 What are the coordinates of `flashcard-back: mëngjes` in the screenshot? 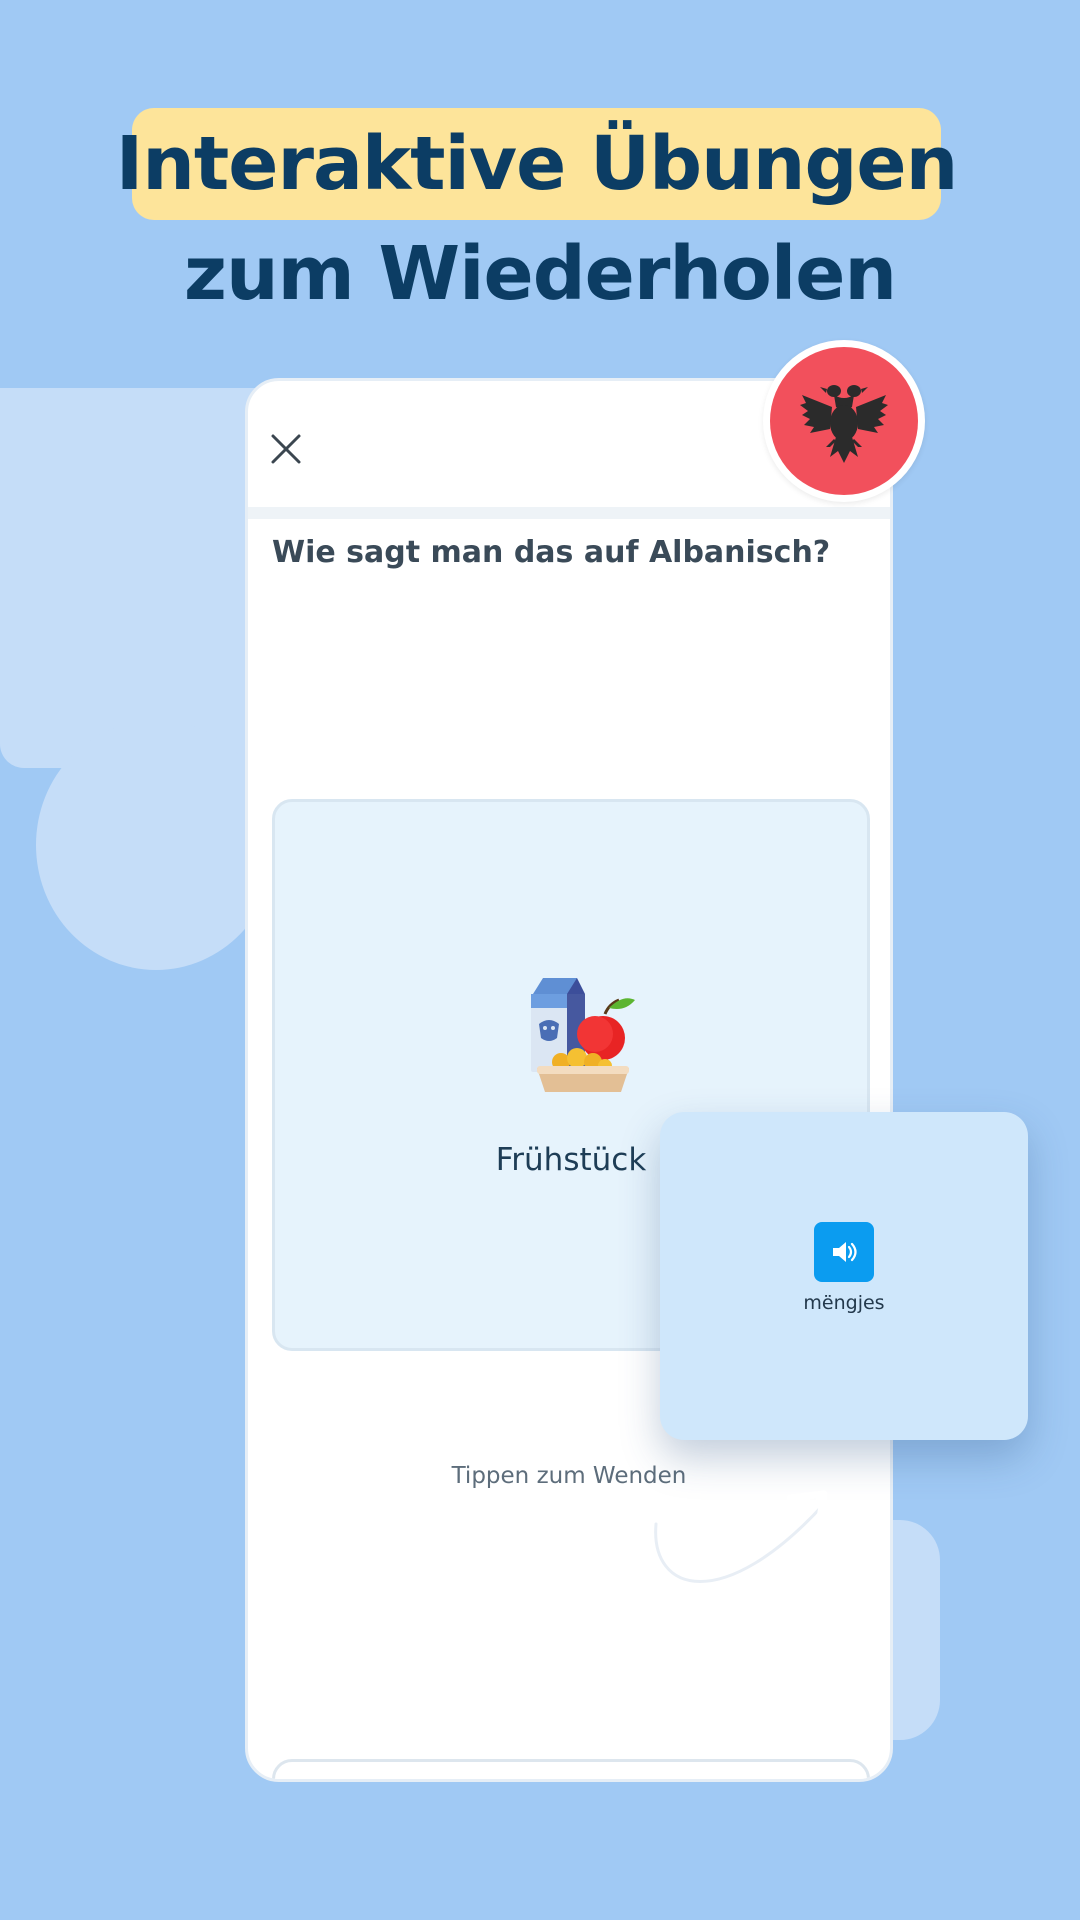 It's located at (844, 1276).